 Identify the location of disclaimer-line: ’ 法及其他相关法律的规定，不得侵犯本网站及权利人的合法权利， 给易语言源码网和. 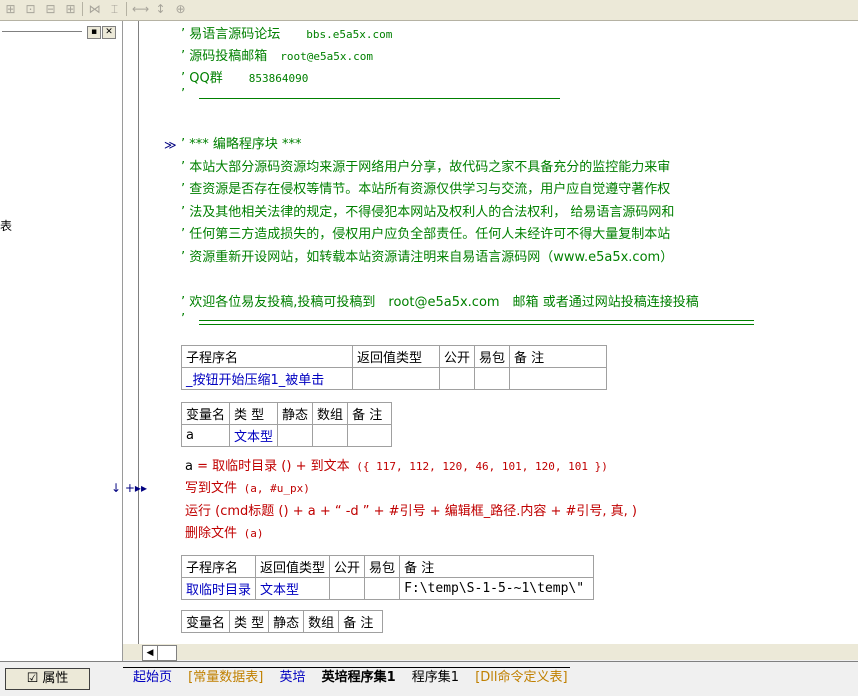
(428, 212).